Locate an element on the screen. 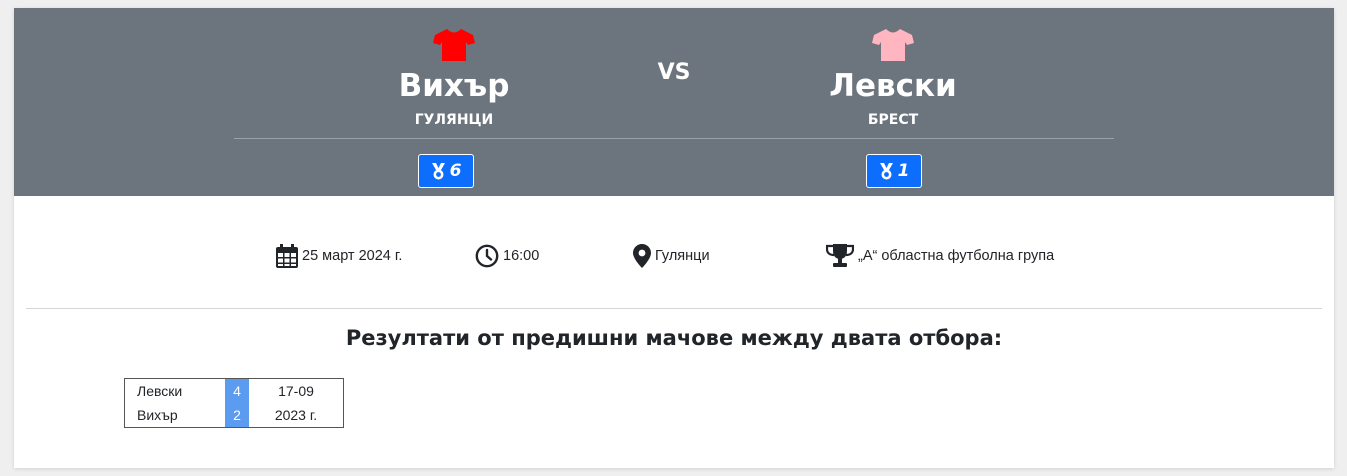 This screenshot has height=476, width=1347. away-medal-count: 1 is located at coordinates (903, 171).